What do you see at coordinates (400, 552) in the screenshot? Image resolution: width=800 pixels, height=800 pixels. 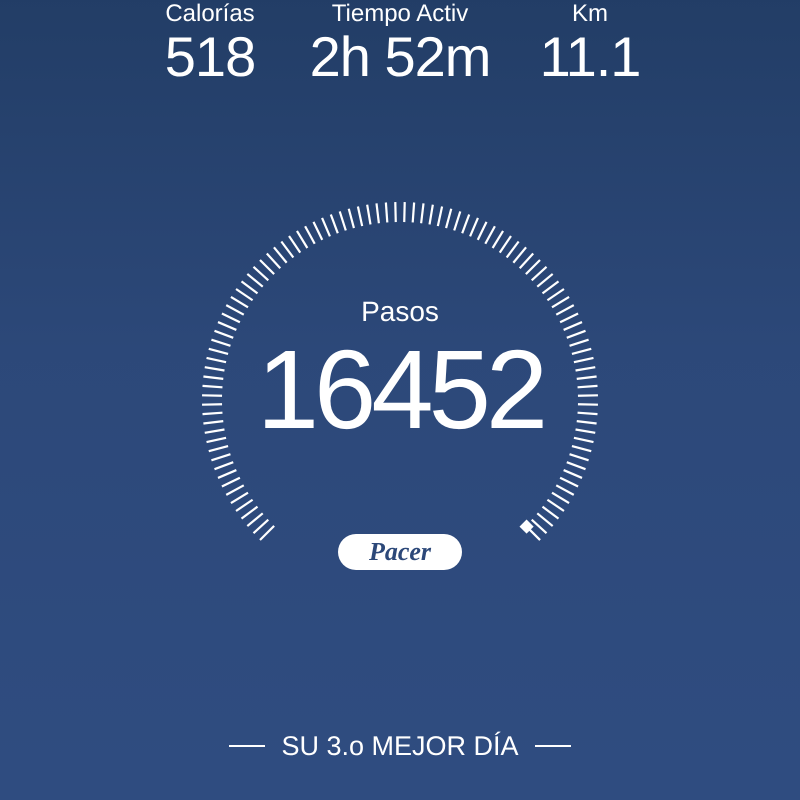 I see `brand-logo: Pacer` at bounding box center [400, 552].